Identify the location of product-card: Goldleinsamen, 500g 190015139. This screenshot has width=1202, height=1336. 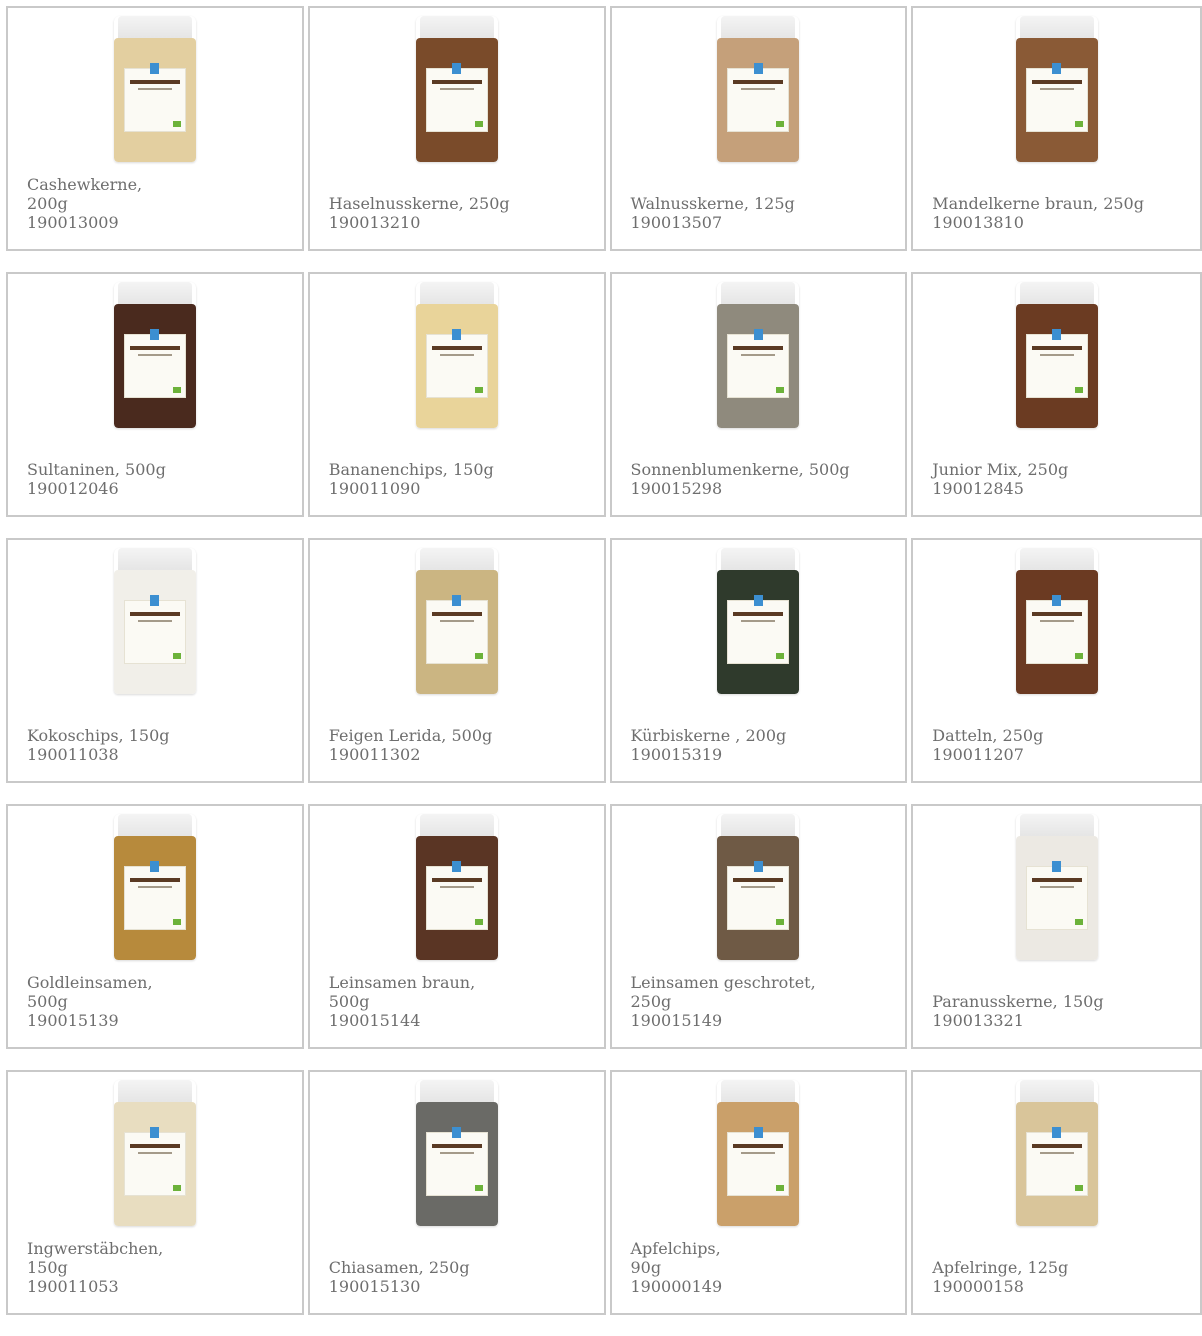
(155, 926).